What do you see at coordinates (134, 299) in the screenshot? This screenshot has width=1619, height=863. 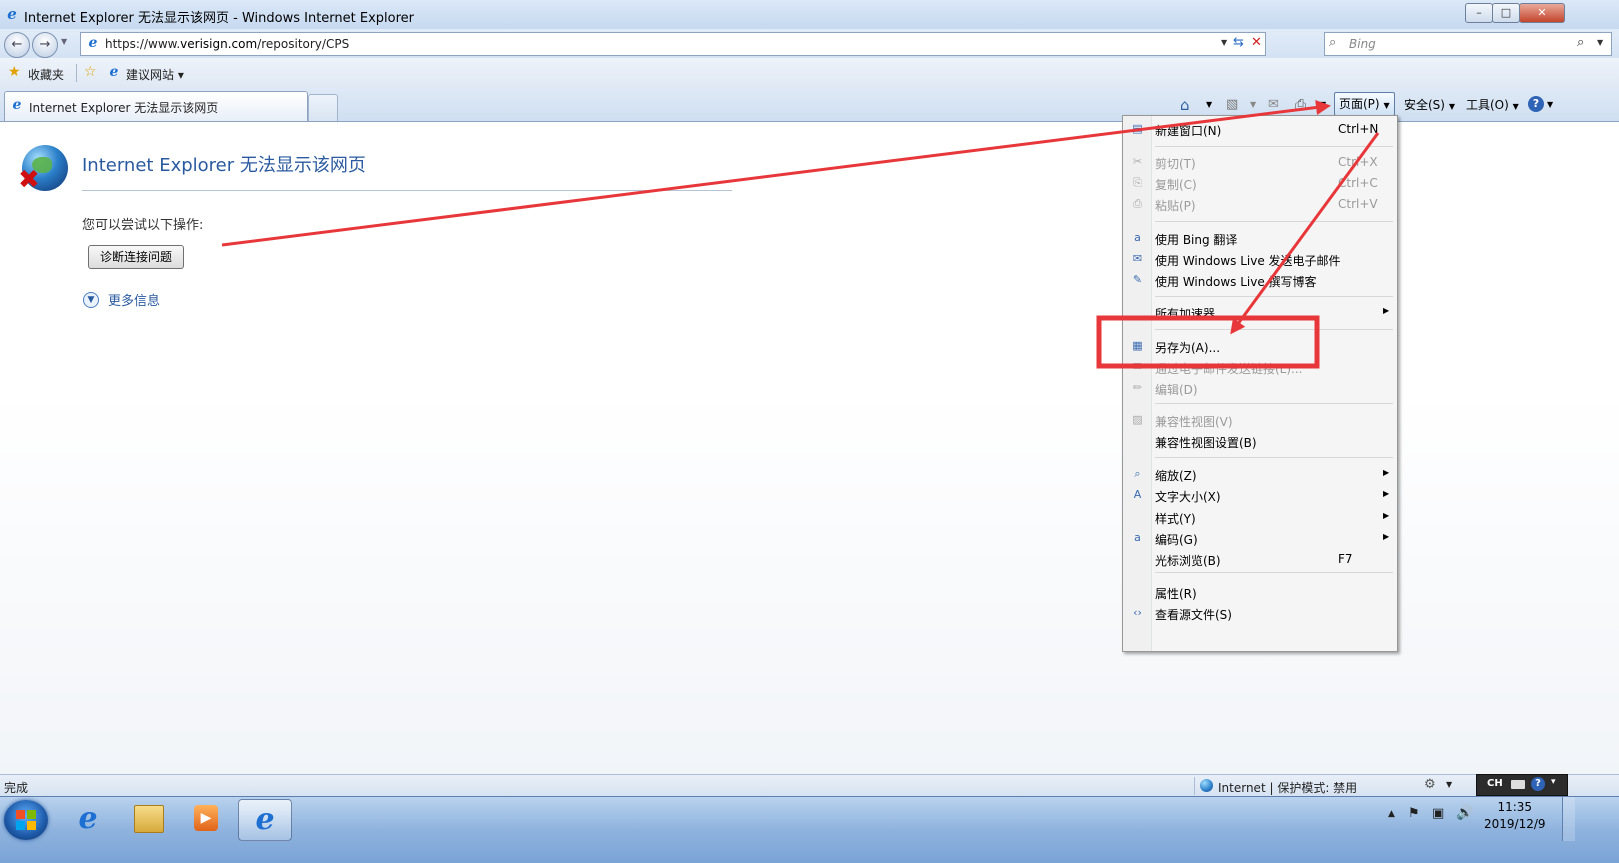 I see `more-info-link: 更多信息` at bounding box center [134, 299].